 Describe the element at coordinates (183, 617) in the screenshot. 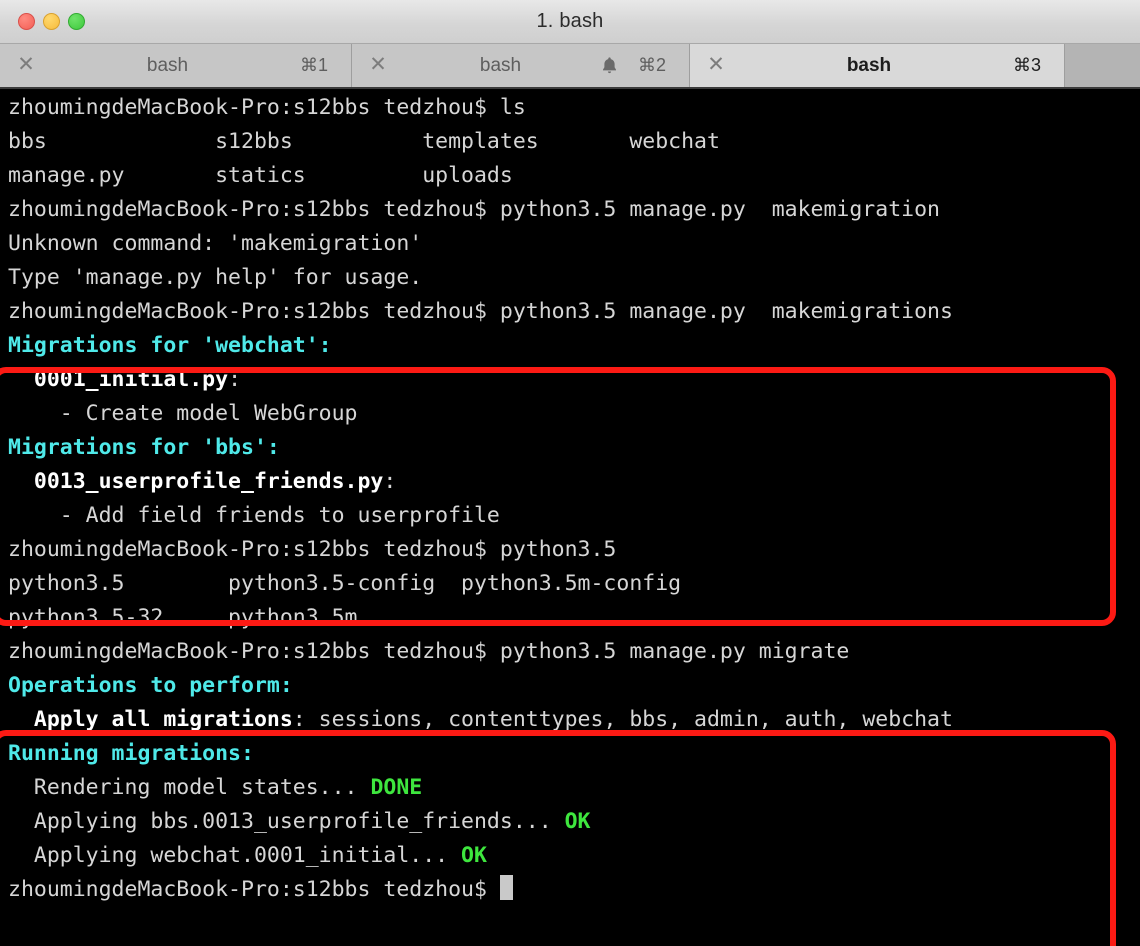

I see `terminal-text: python3.5-32 python3.5m` at that location.